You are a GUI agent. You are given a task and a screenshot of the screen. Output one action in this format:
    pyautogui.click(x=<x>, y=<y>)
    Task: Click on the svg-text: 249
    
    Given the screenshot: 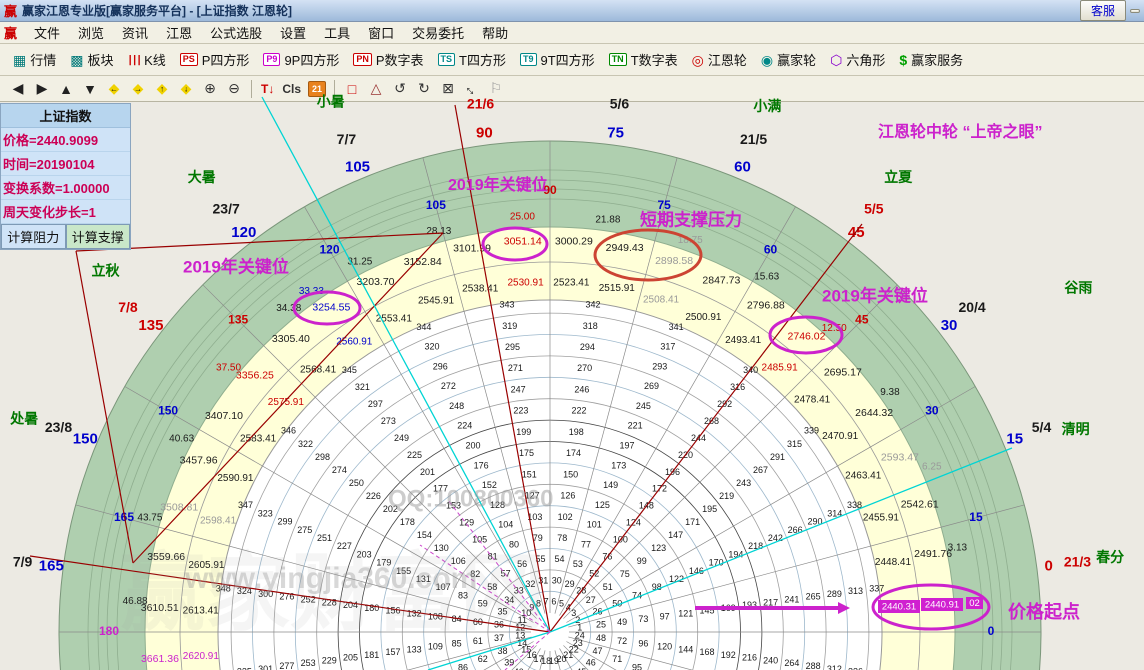 What is the action you would take?
    pyautogui.click(x=401, y=438)
    